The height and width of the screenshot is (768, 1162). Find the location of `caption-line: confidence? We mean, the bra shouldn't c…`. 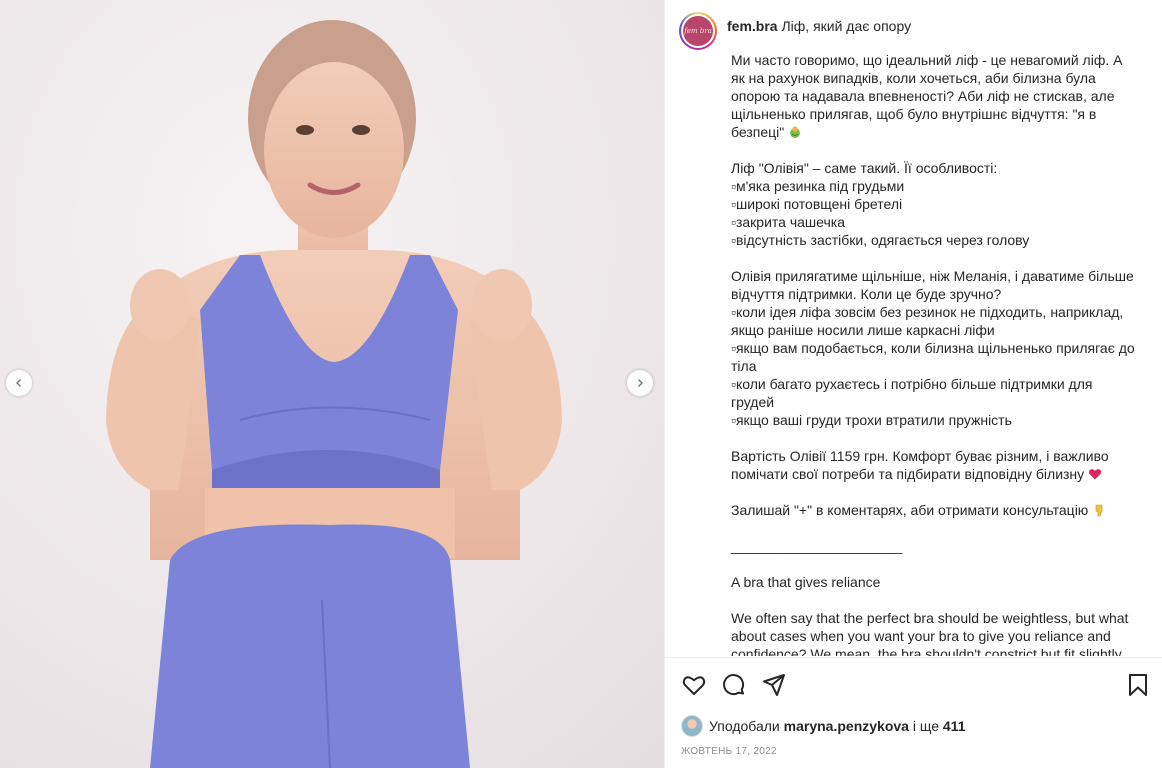

caption-line: confidence? We mean, the bra shouldn't c… is located at coordinates (926, 651).